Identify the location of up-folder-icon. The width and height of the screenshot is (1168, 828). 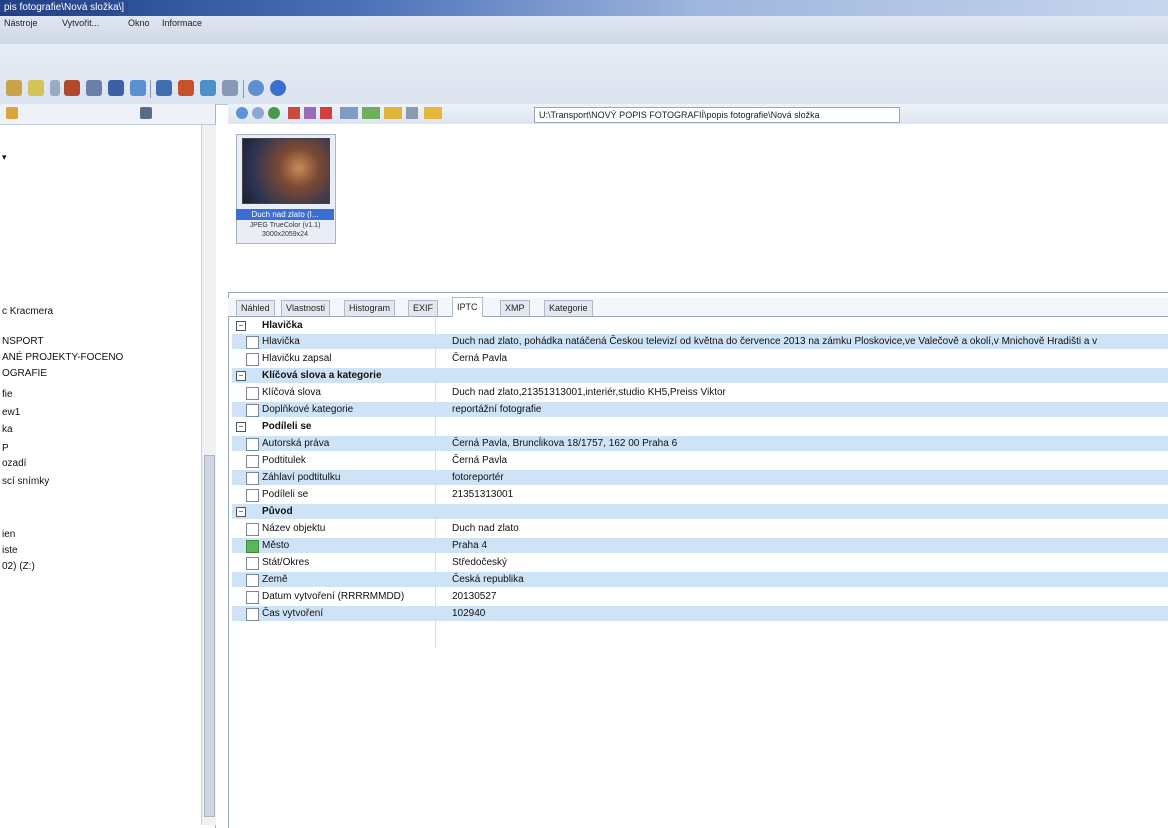
(274, 113).